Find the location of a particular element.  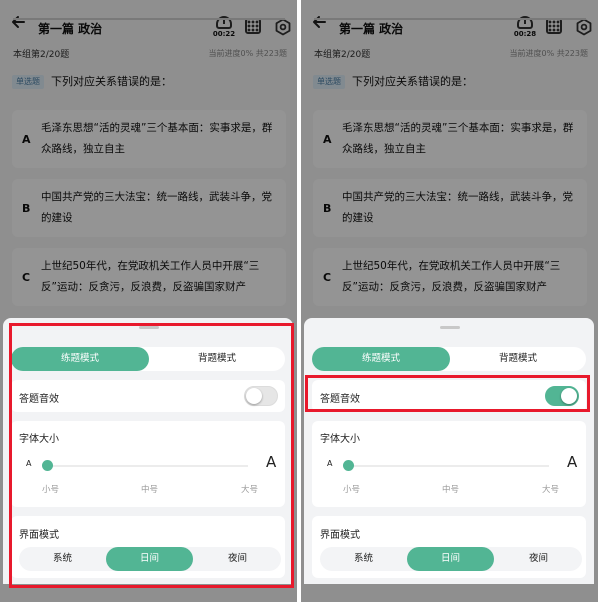

theme-mode-card: 界面模式 系统 日间 夜间 is located at coordinates (449, 547).